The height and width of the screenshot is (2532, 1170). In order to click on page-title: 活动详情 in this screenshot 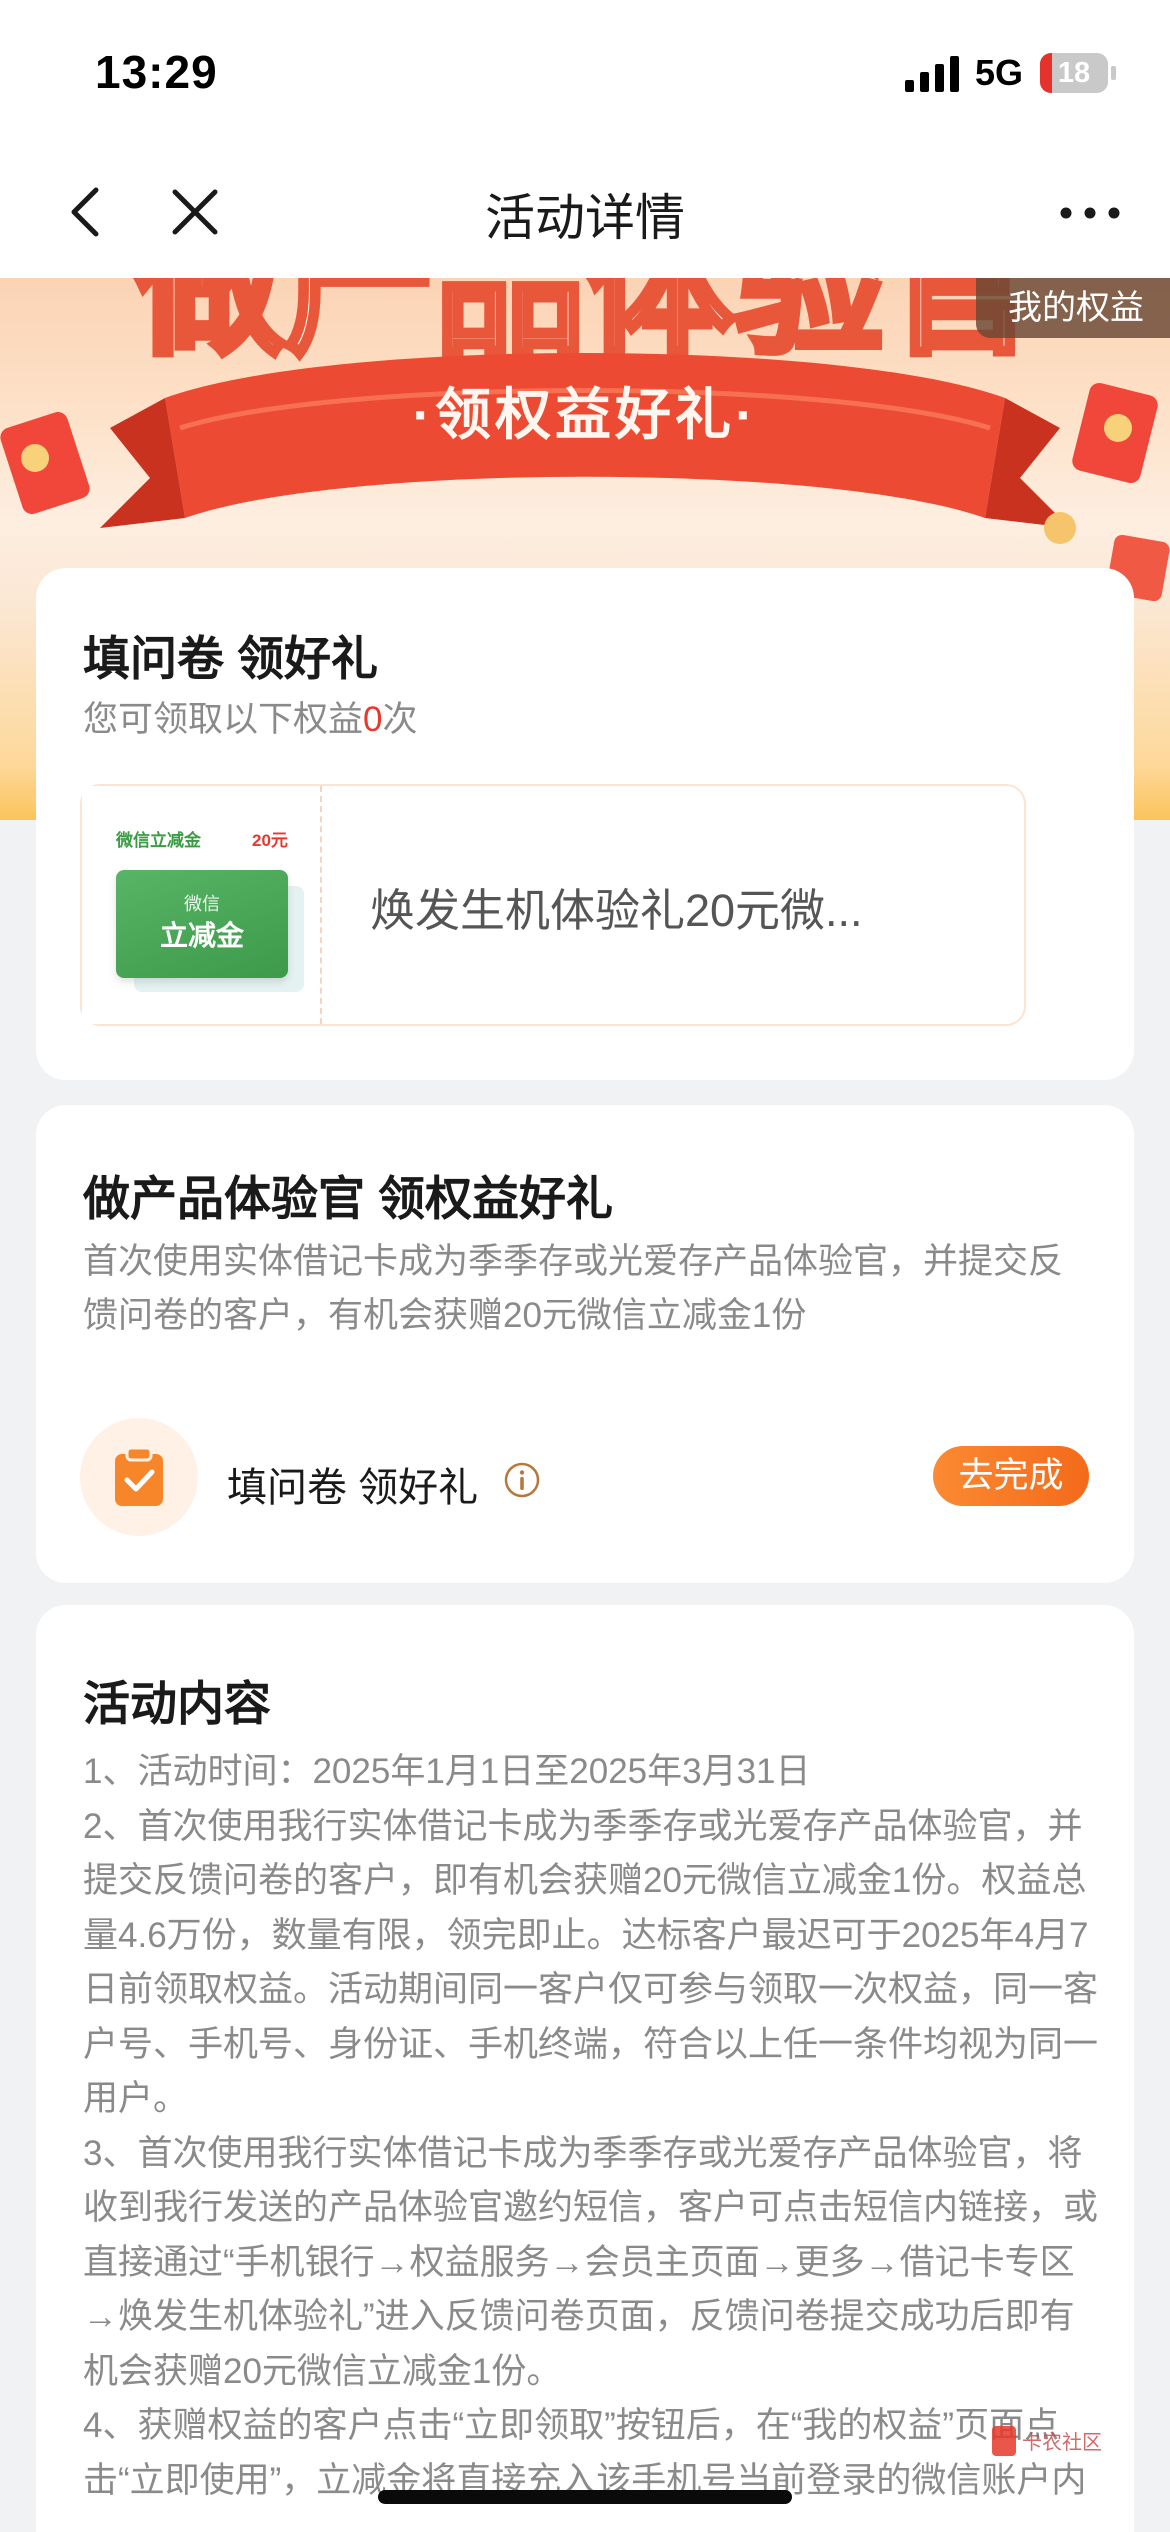, I will do `click(585, 218)`.